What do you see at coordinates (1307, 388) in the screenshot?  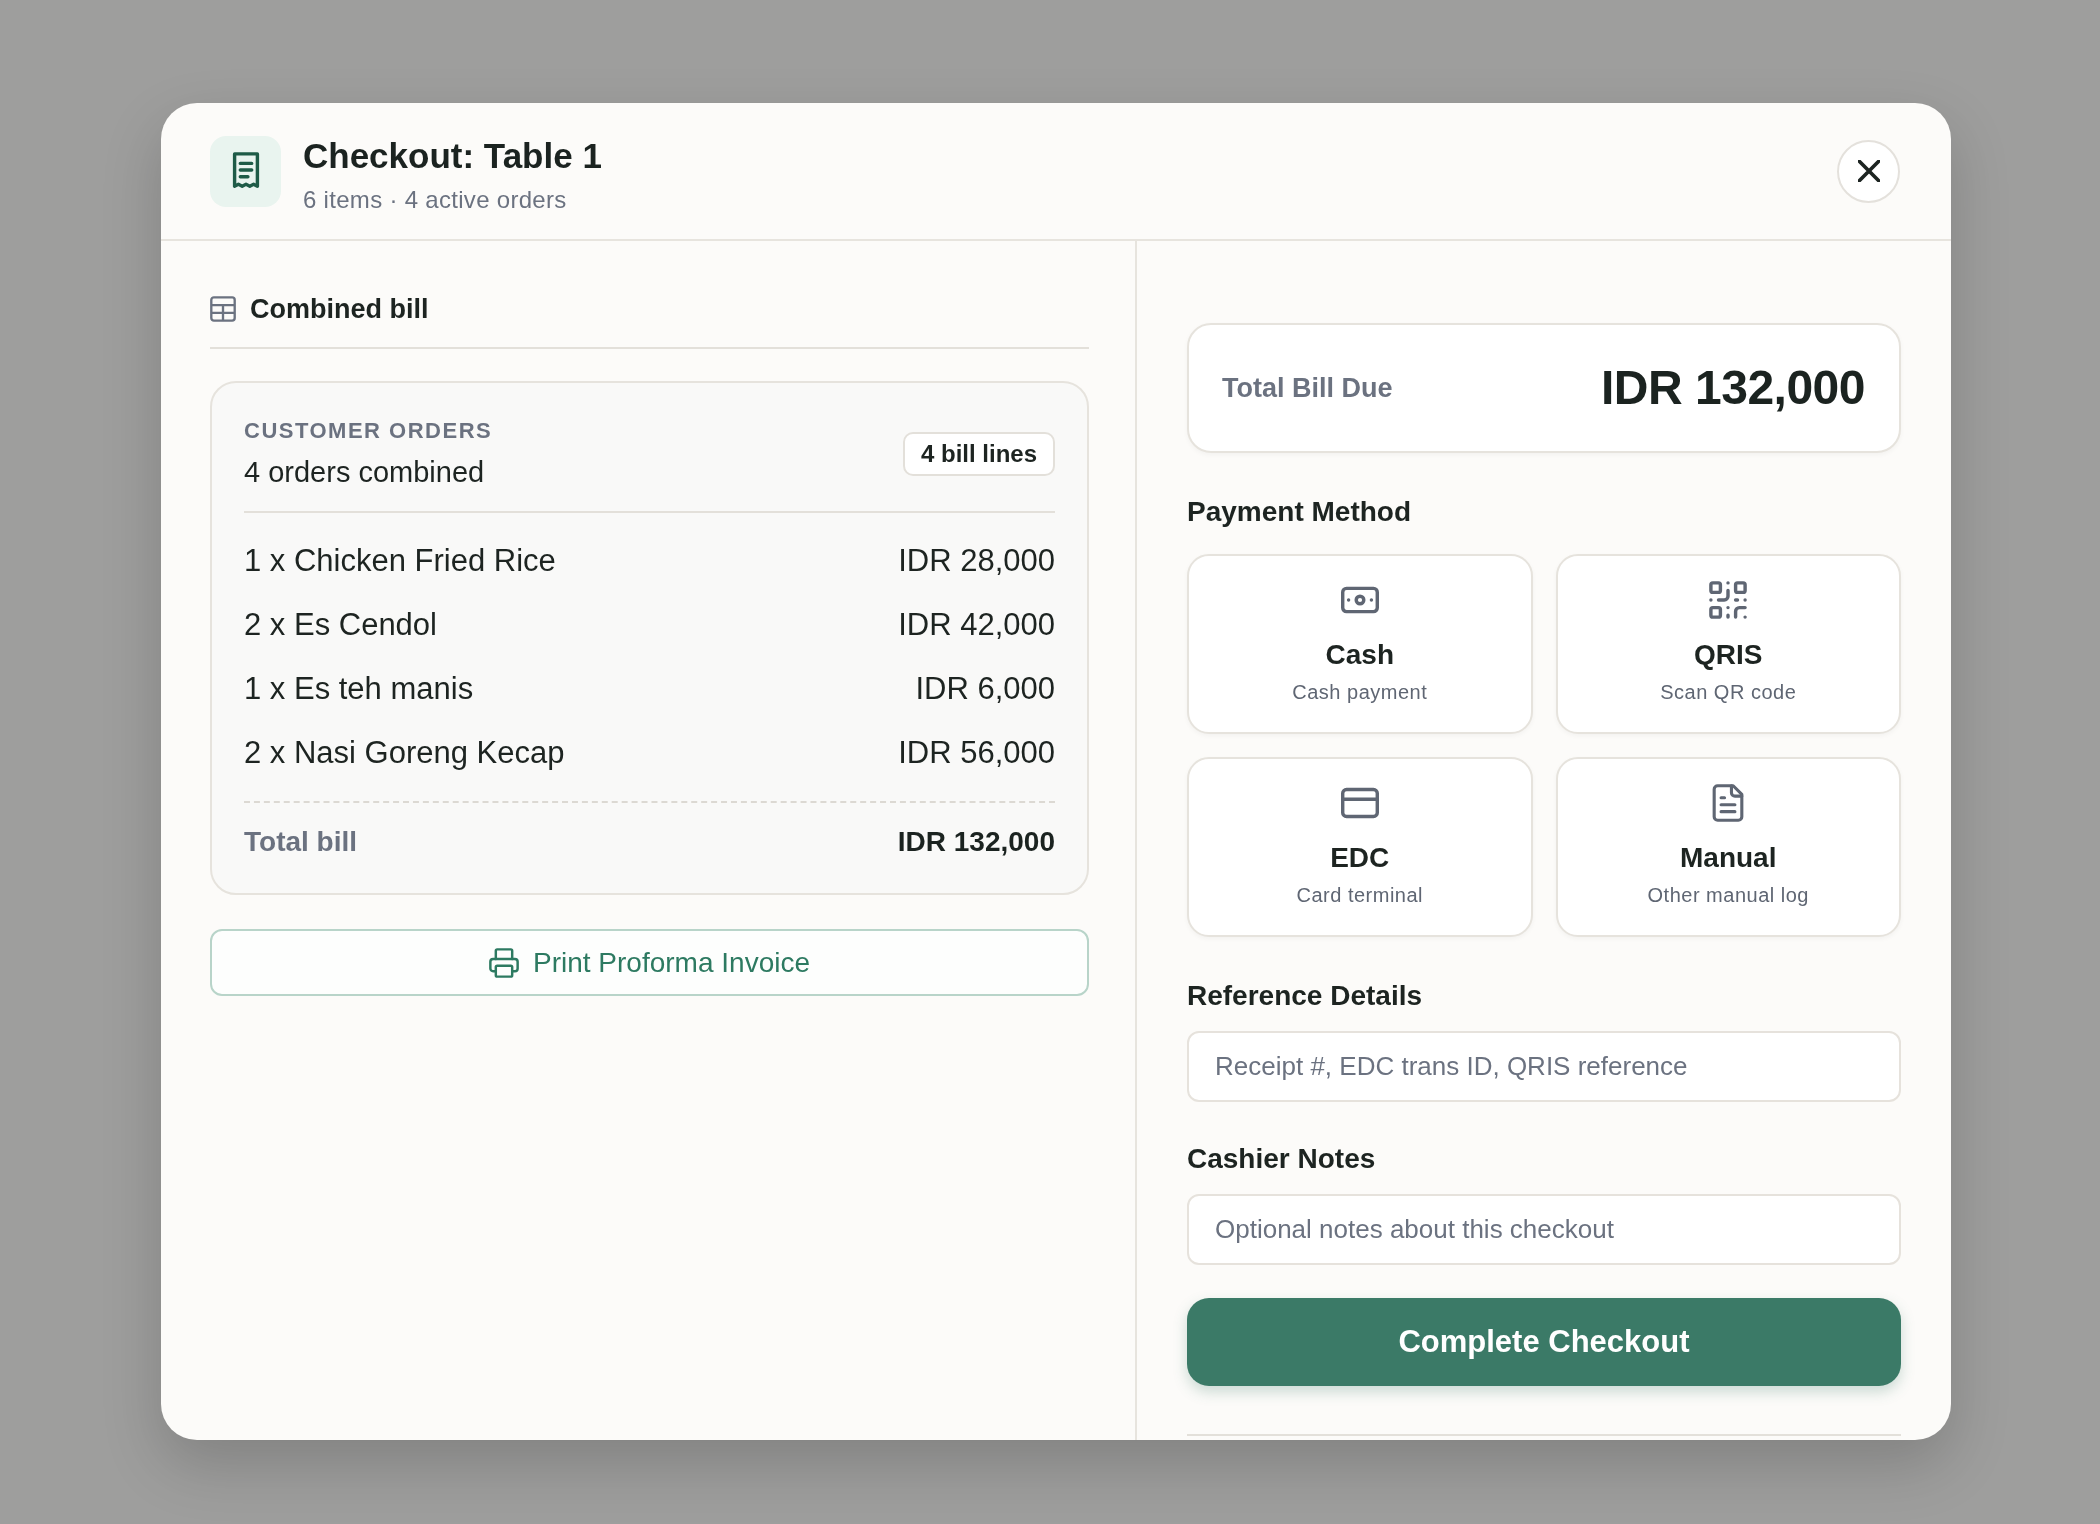 I see `total-due-label: Total Bill Due` at bounding box center [1307, 388].